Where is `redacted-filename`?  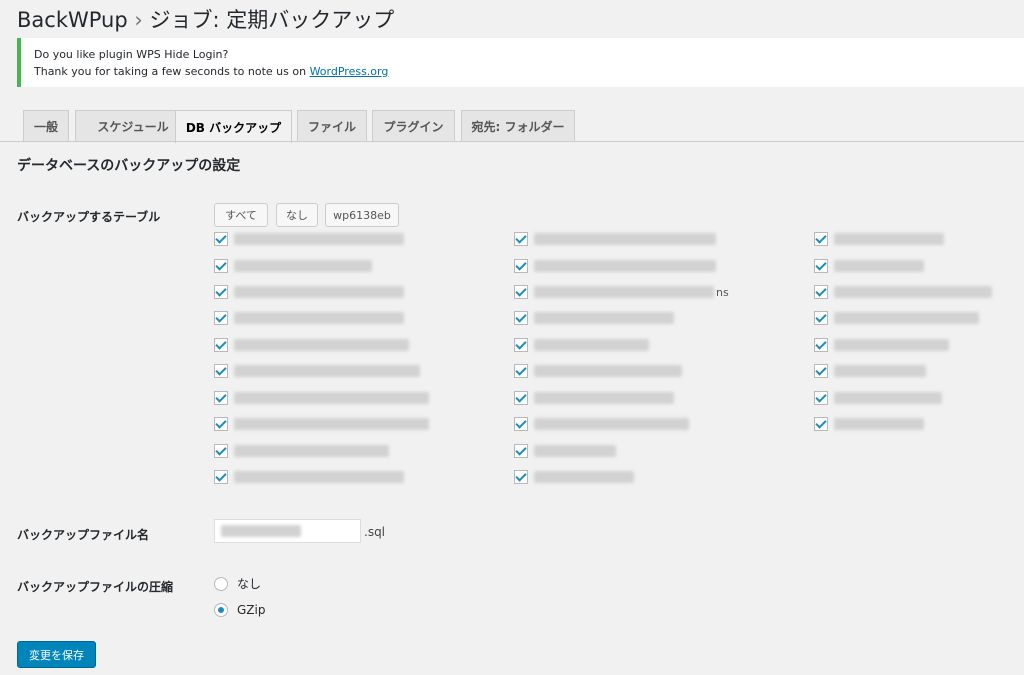
redacted-filename is located at coordinates (261, 531).